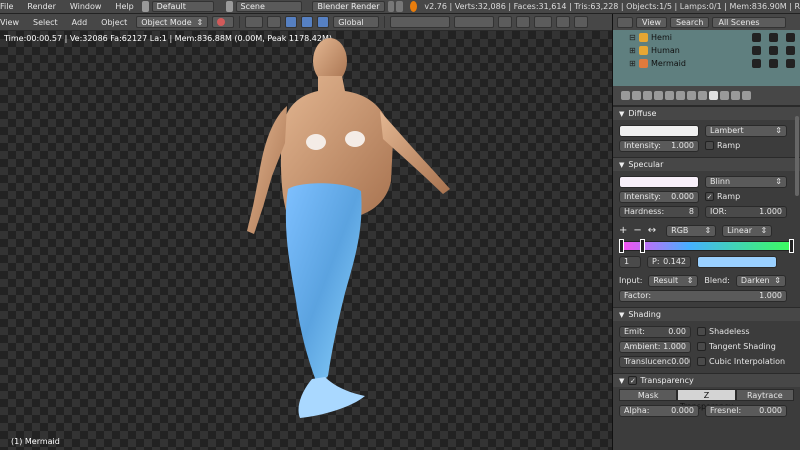 This screenshot has width=800, height=450. I want to click on render-icon, so click(391, 6).